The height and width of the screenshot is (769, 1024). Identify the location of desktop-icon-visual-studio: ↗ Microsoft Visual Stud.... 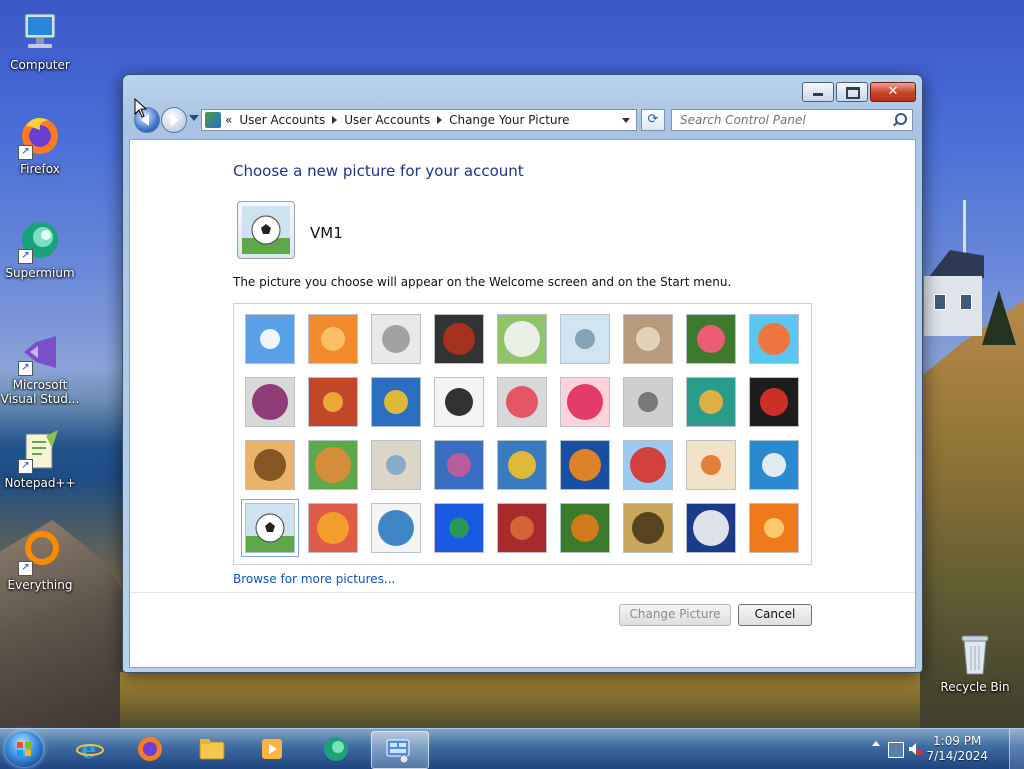
(40, 367).